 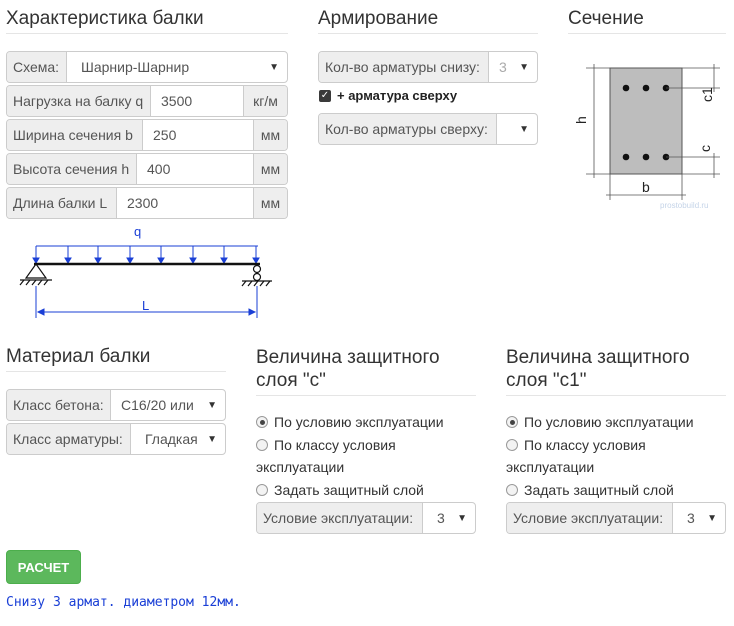 I want to click on section-b-label: b, so click(x=646, y=187).